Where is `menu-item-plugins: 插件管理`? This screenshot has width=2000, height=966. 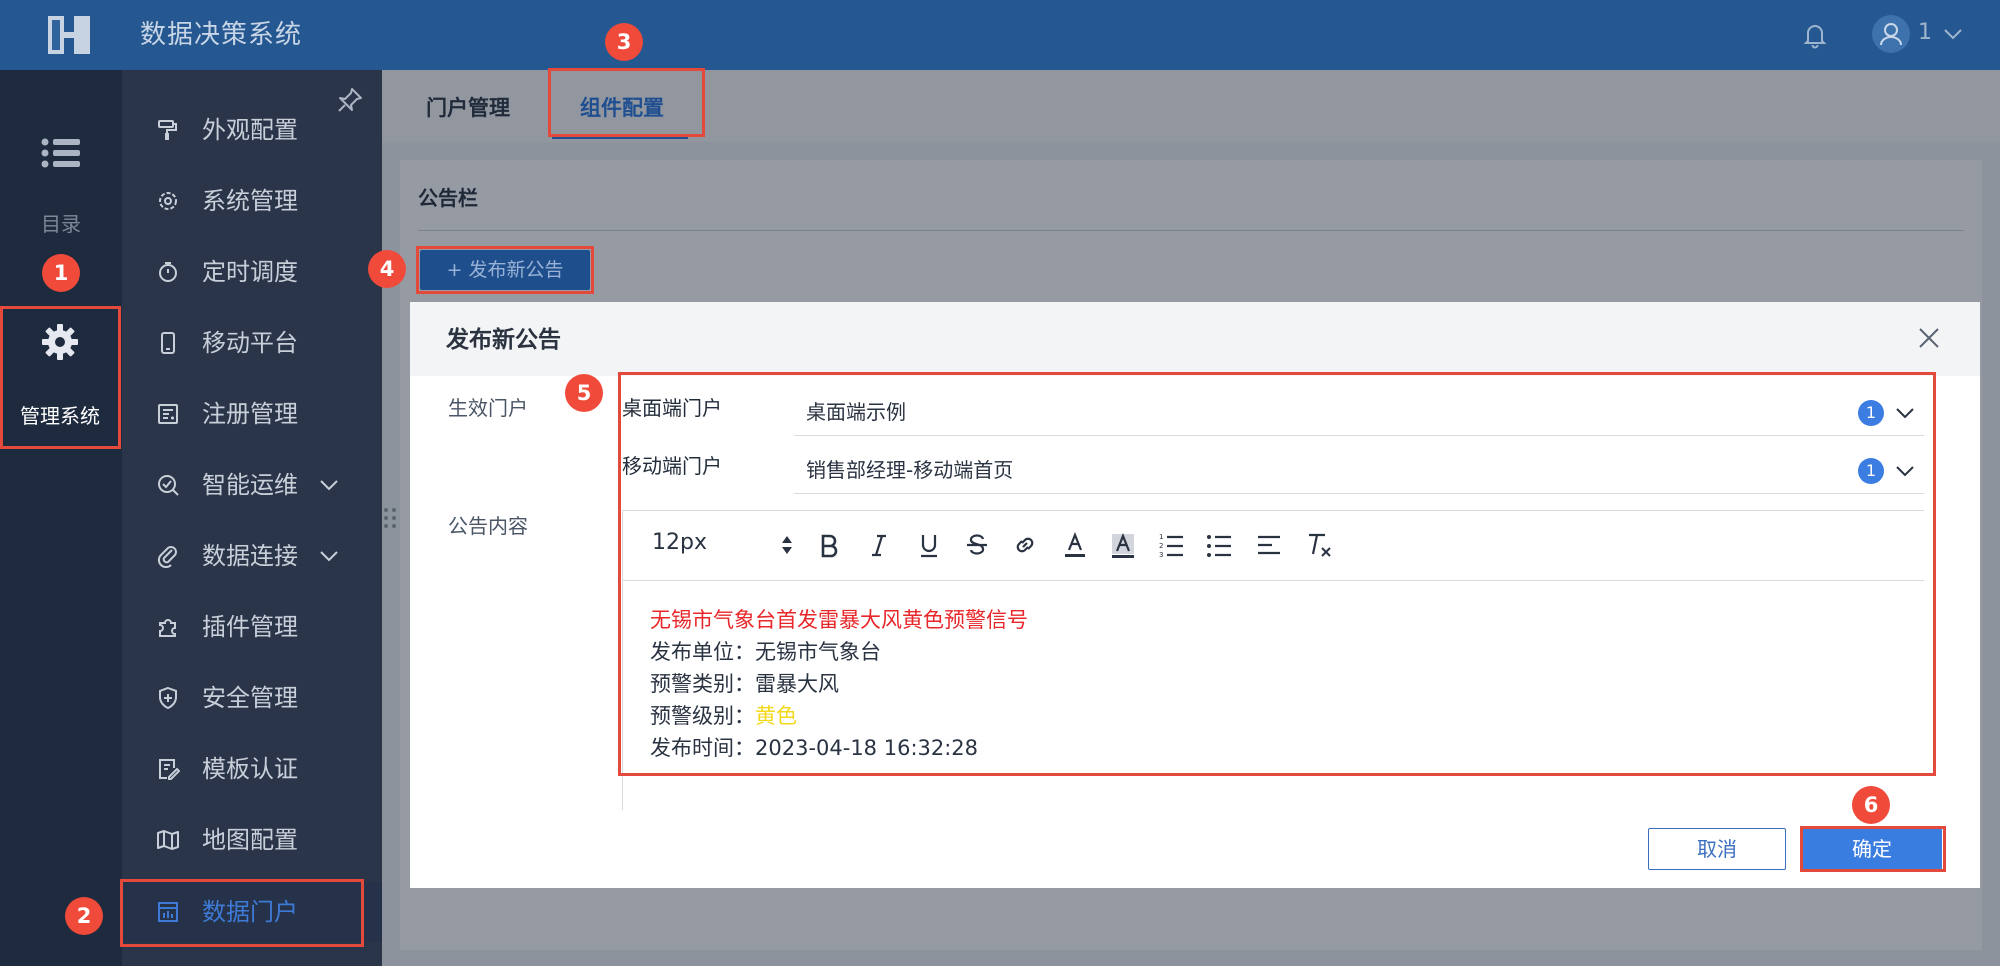
menu-item-plugins: 插件管理 is located at coordinates (252, 627).